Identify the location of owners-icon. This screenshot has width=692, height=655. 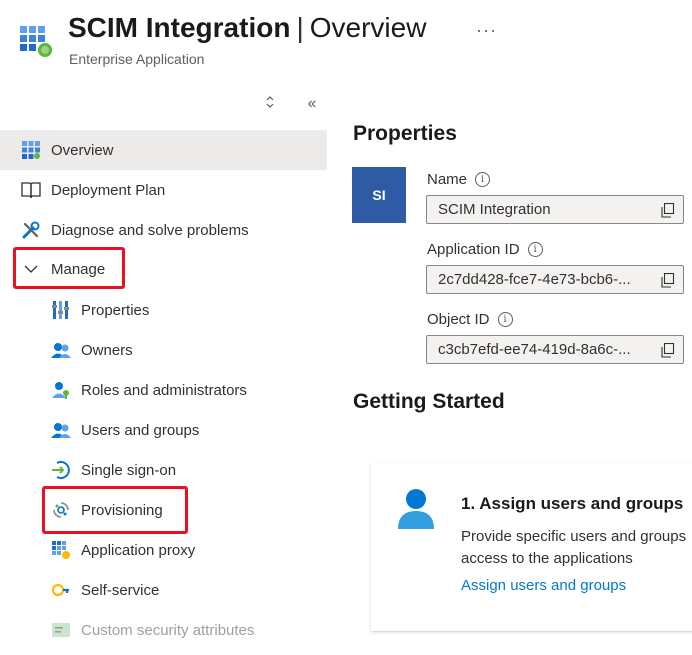
(61, 350).